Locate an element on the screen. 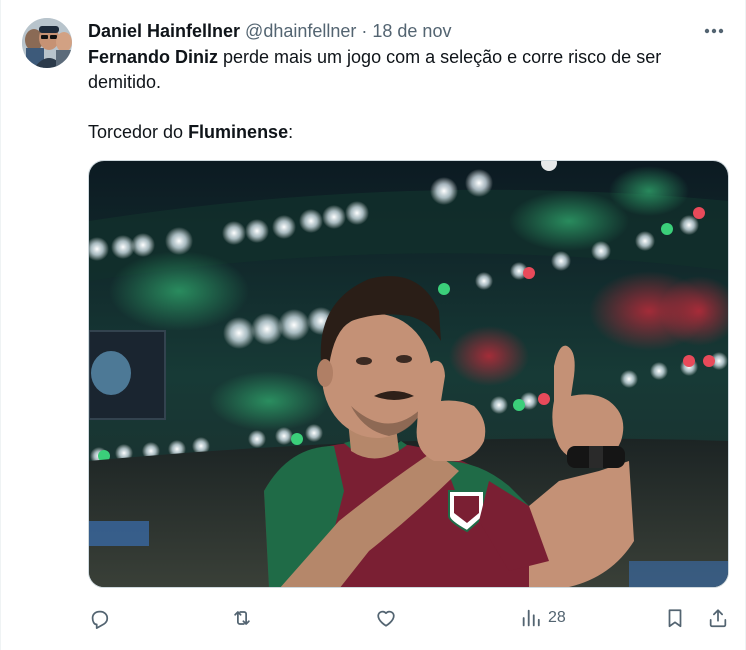 The image size is (746, 650). more-options-button is located at coordinates (714, 31).